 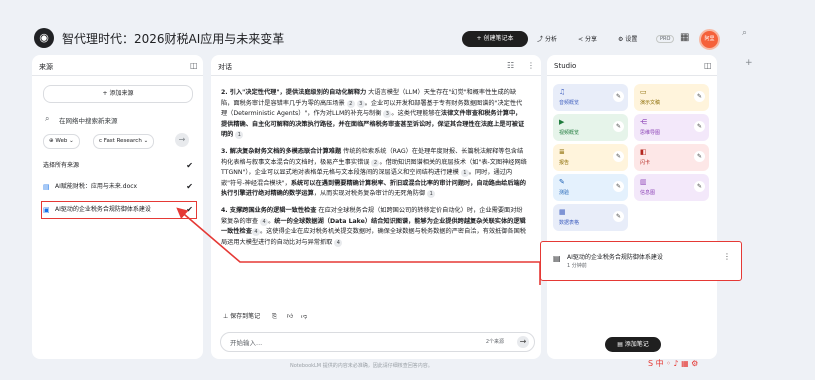 What do you see at coordinates (71, 141) in the screenshot?
I see `chevron-down-icon: ⌄` at bounding box center [71, 141].